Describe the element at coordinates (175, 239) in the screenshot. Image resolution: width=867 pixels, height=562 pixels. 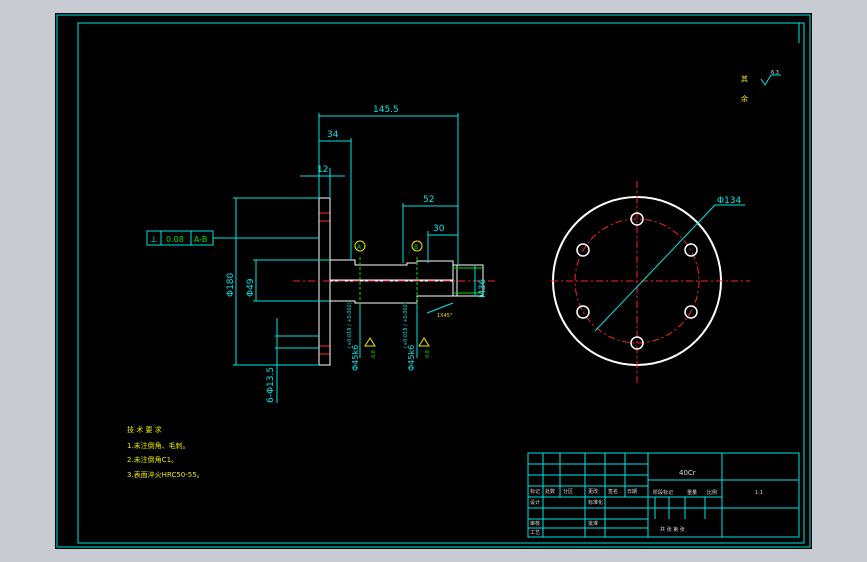
I see `tolerance-value: 0.08` at that location.